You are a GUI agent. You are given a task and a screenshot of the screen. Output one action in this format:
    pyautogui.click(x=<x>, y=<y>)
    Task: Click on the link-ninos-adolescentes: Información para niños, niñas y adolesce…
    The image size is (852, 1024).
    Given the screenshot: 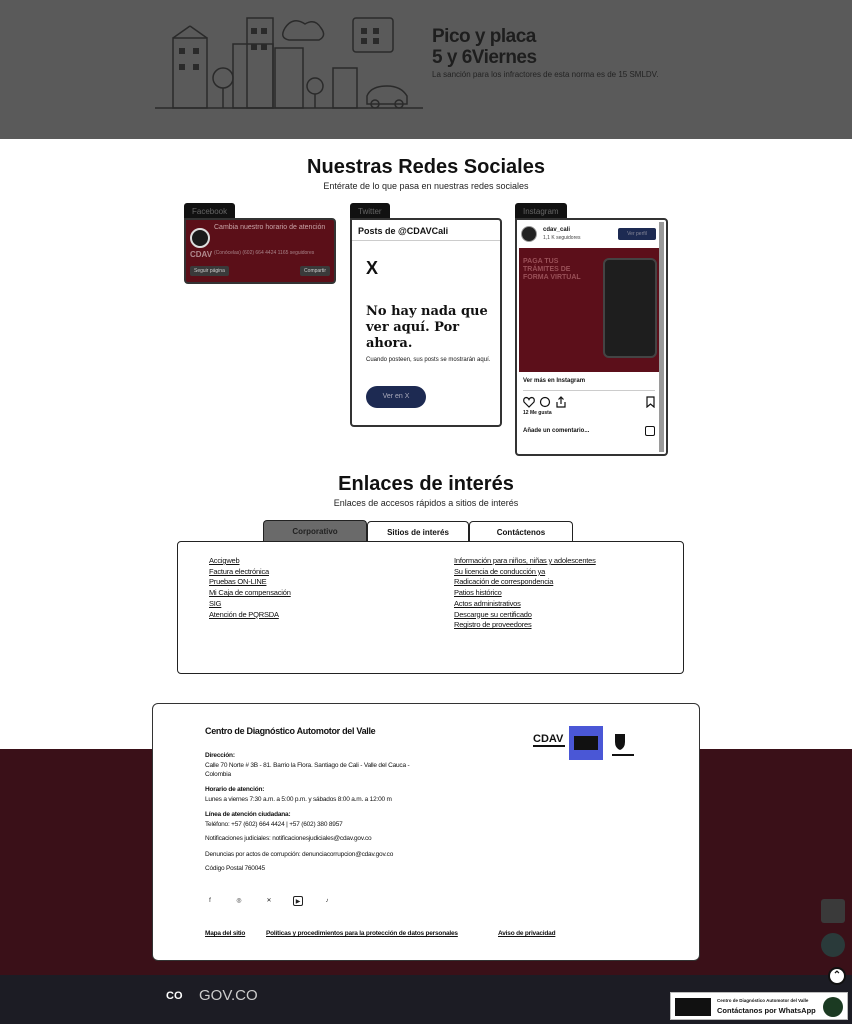 What is the action you would take?
    pyautogui.click(x=525, y=561)
    